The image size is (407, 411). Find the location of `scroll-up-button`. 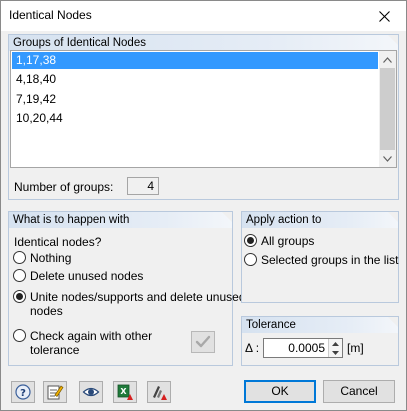

scroll-up-button is located at coordinates (387, 59).